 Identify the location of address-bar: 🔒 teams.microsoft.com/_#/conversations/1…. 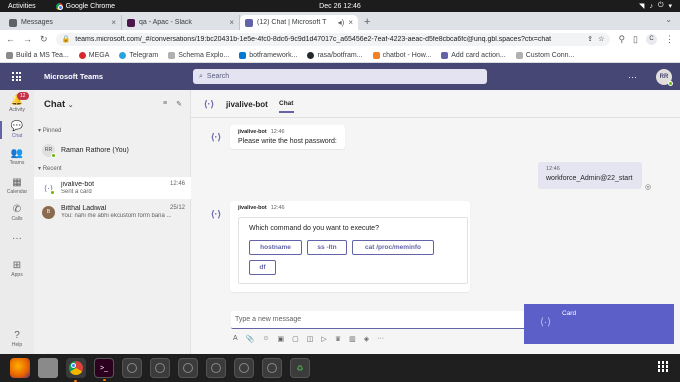
(333, 39).